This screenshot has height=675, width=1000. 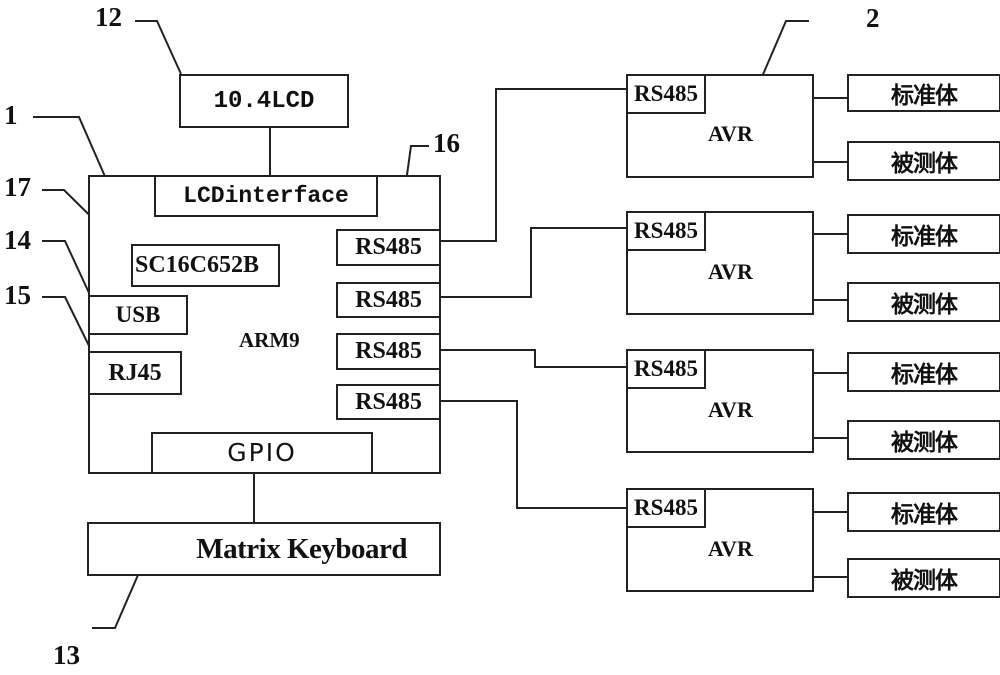 I want to click on arm9-label: ARM9, so click(x=269, y=340).